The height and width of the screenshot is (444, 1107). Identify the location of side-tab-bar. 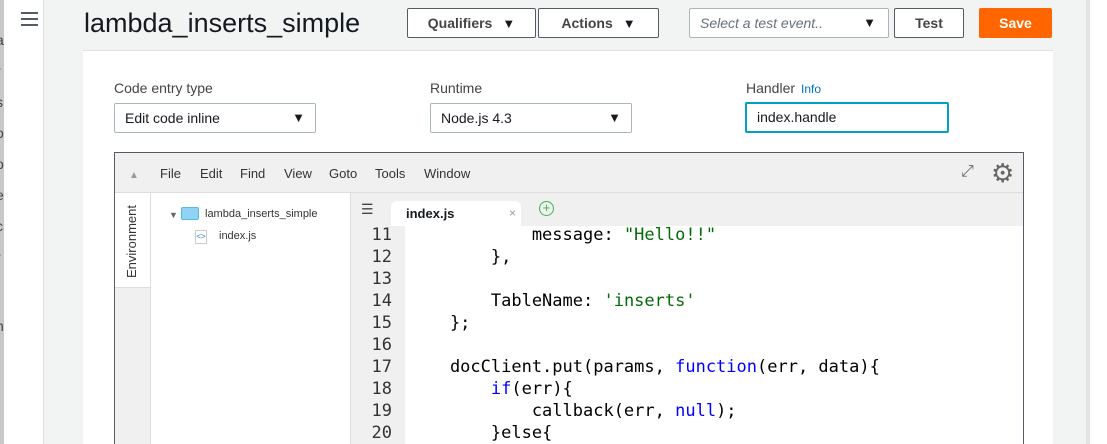
(133, 366).